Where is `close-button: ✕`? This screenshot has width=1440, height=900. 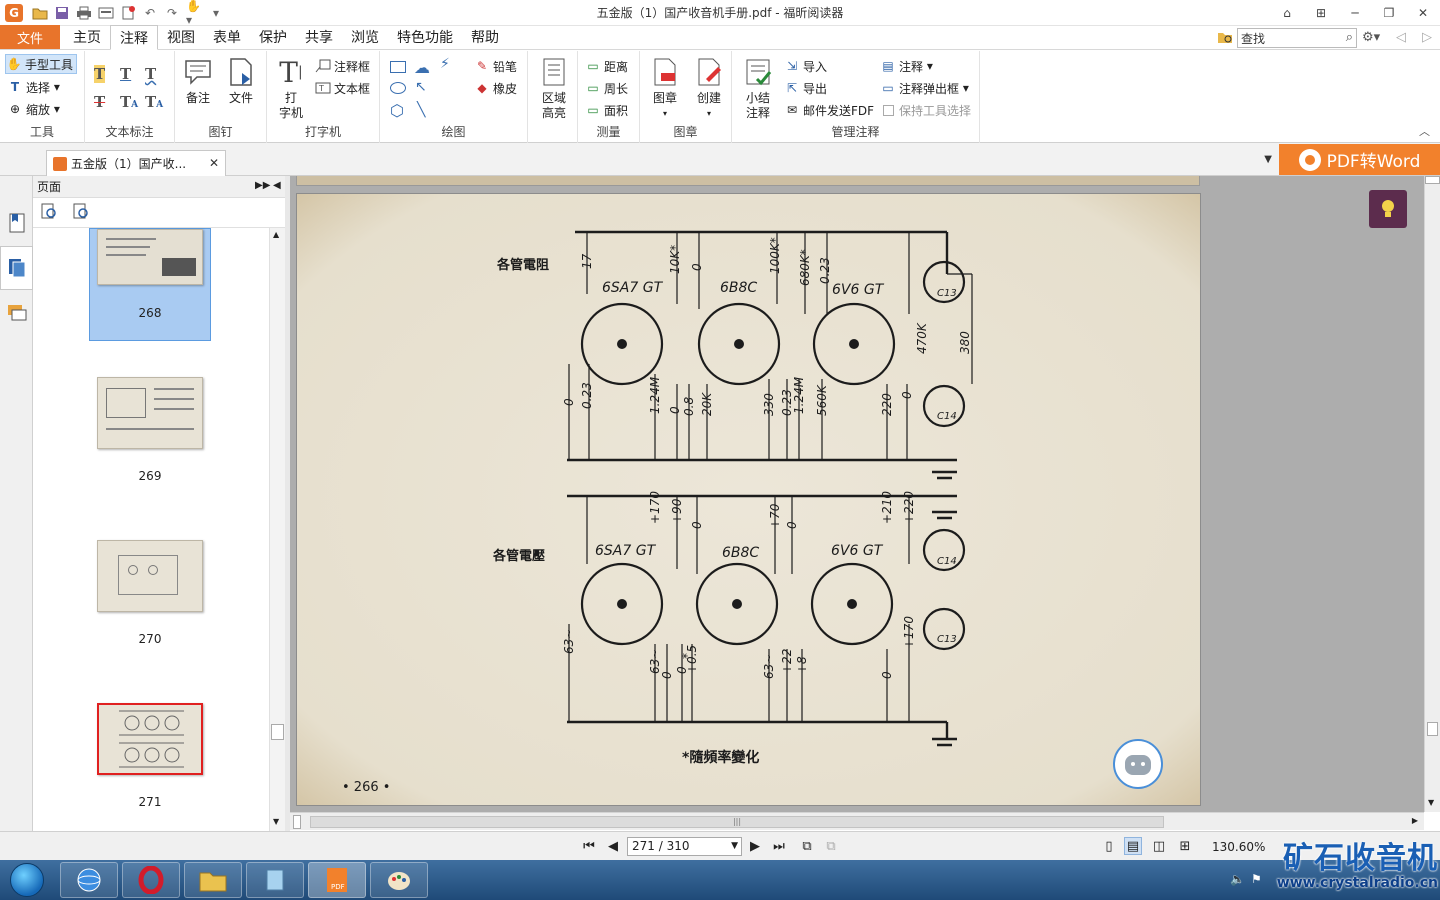 close-button: ✕ is located at coordinates (1423, 13).